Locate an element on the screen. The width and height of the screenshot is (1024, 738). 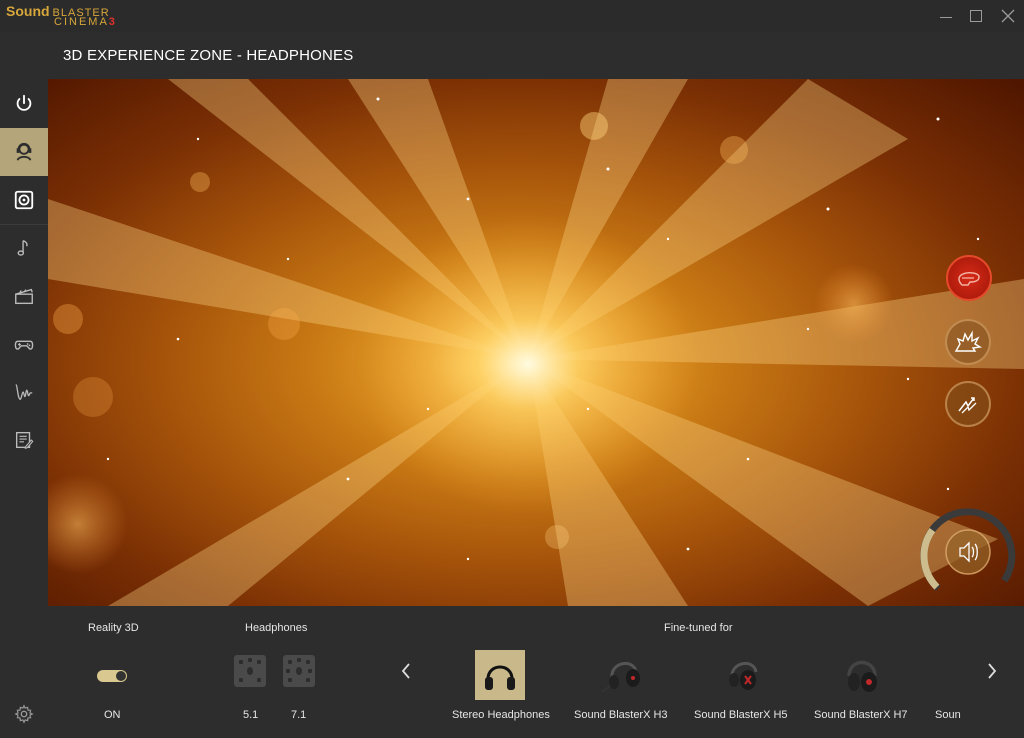
logo-number: 3 is located at coordinates (111, 22).